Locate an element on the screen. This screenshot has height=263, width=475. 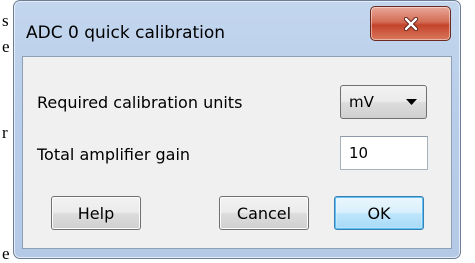
cancel-button: Cancel is located at coordinates (264, 213).